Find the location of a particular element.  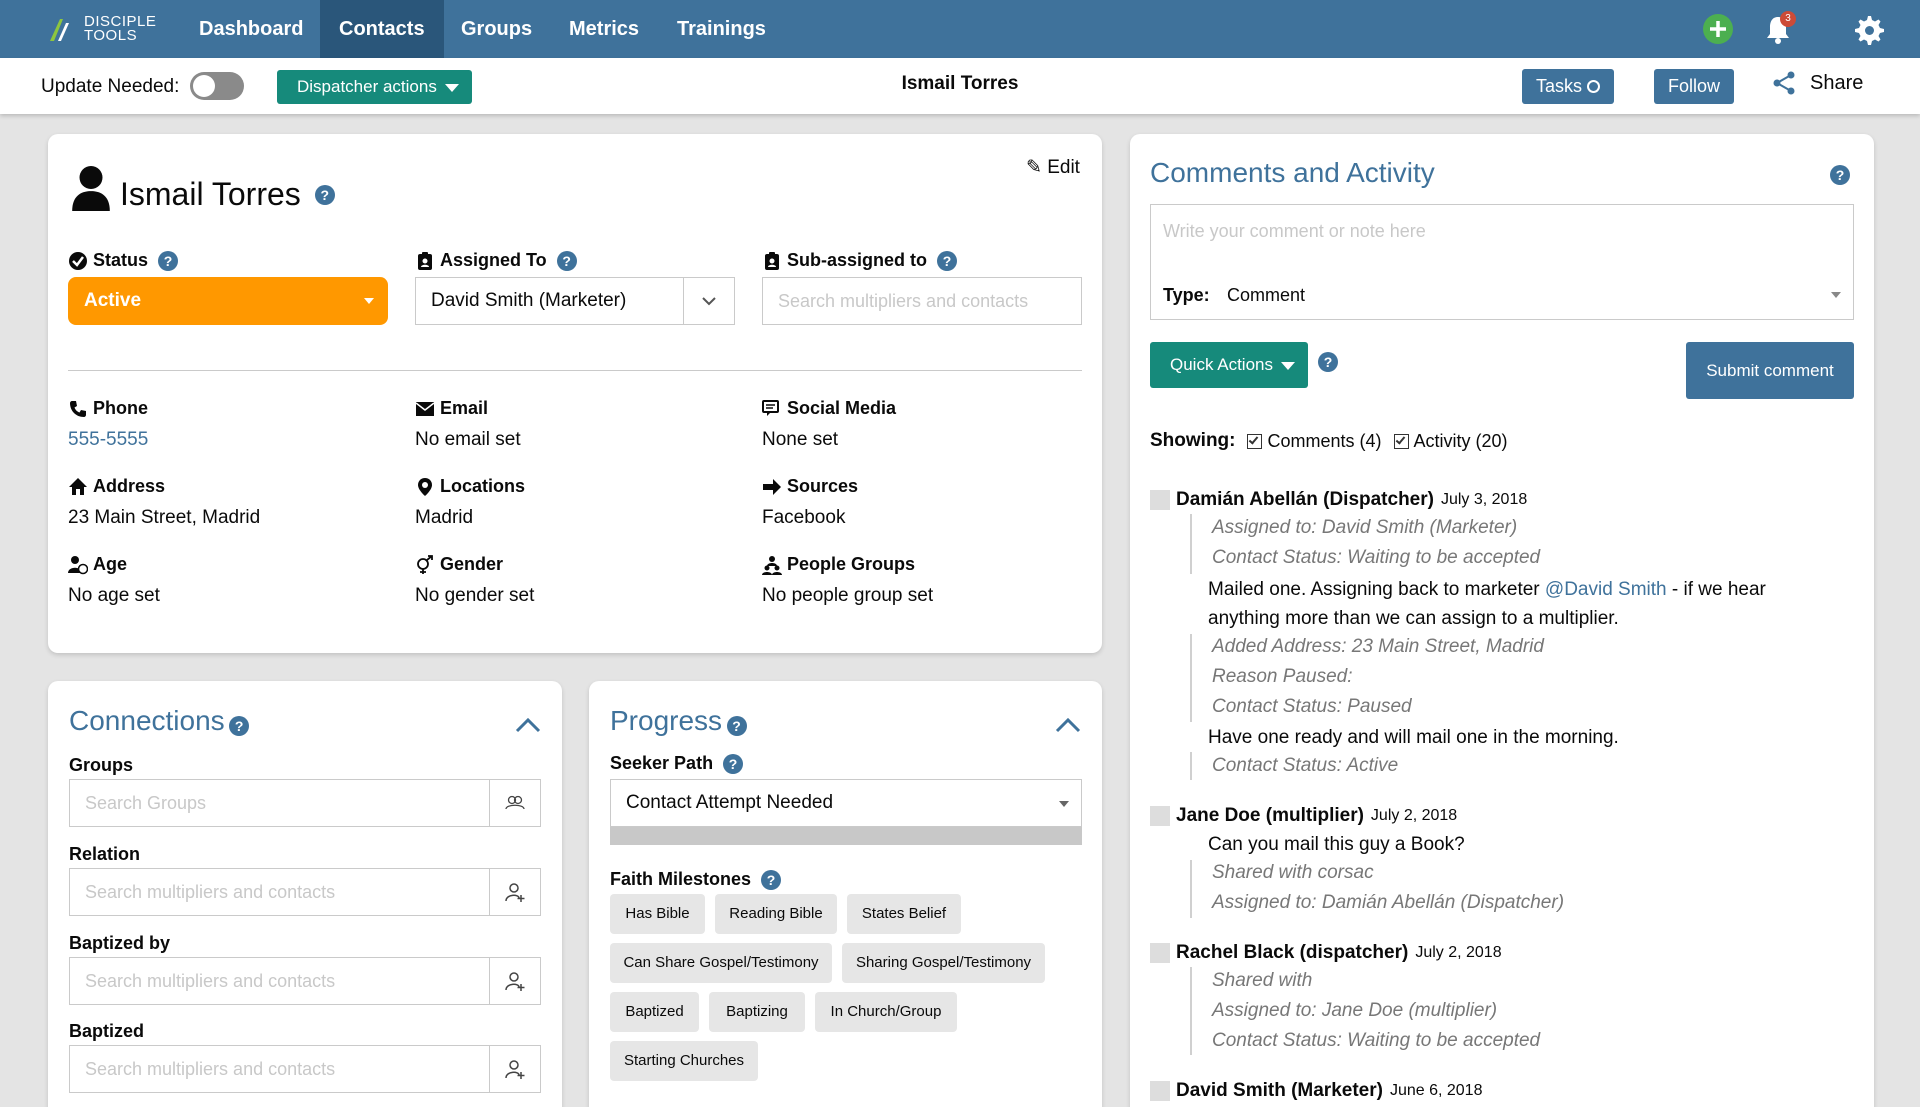

follow-button: Follow is located at coordinates (1694, 86).